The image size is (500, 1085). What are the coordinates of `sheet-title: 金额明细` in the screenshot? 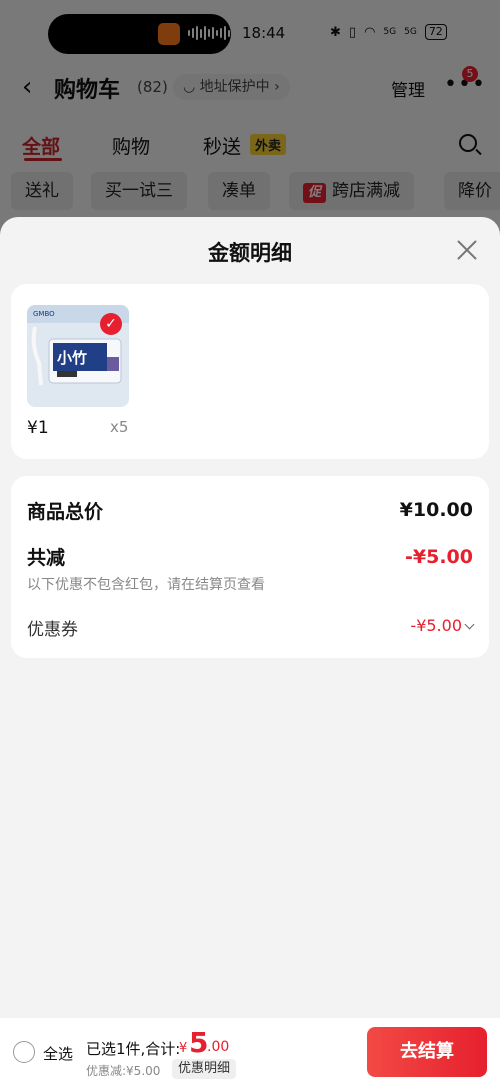 It's located at (250, 253).